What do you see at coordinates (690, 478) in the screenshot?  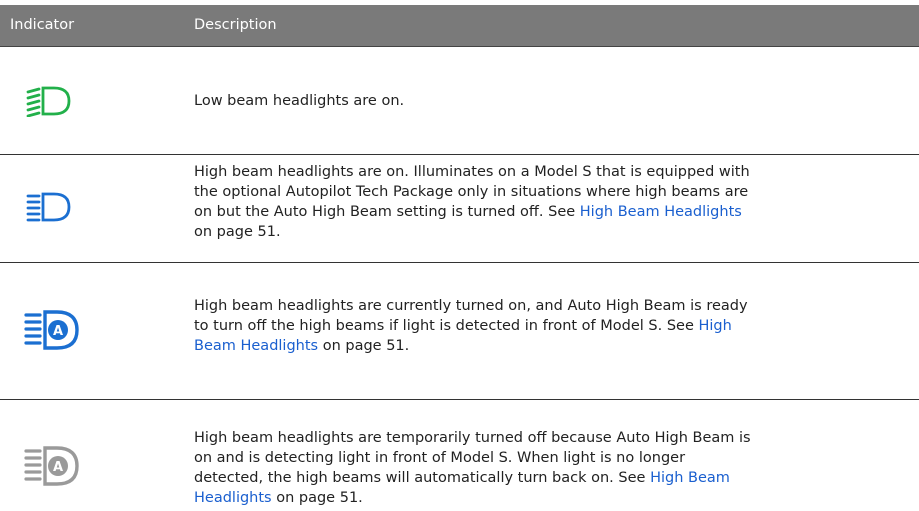 I see `high-beam-headlights-link: High Beam` at bounding box center [690, 478].